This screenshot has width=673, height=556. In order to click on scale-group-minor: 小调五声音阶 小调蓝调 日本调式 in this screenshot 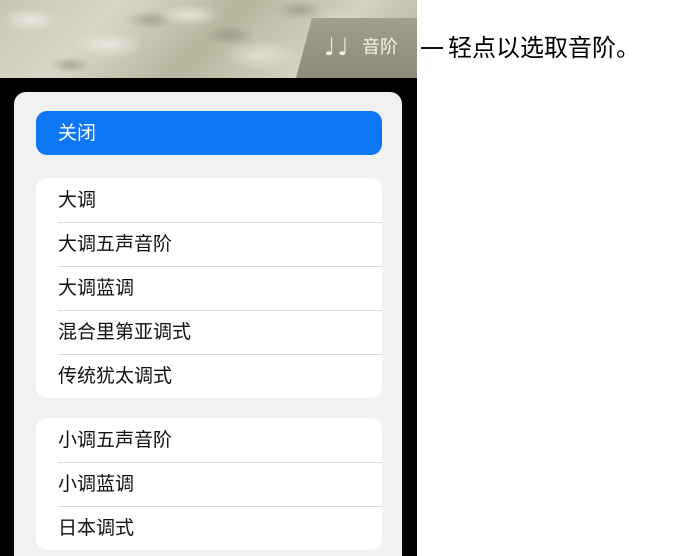, I will do `click(209, 484)`.